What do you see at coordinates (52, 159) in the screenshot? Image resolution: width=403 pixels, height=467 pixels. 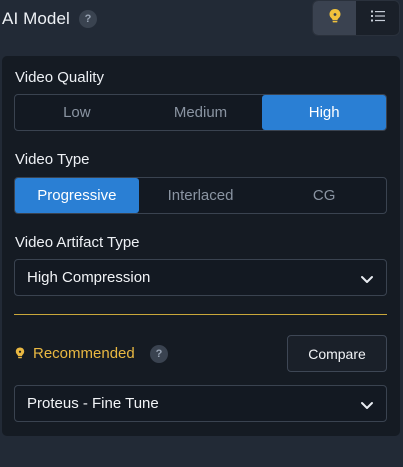 I see `video-type-label: Video Type` at bounding box center [52, 159].